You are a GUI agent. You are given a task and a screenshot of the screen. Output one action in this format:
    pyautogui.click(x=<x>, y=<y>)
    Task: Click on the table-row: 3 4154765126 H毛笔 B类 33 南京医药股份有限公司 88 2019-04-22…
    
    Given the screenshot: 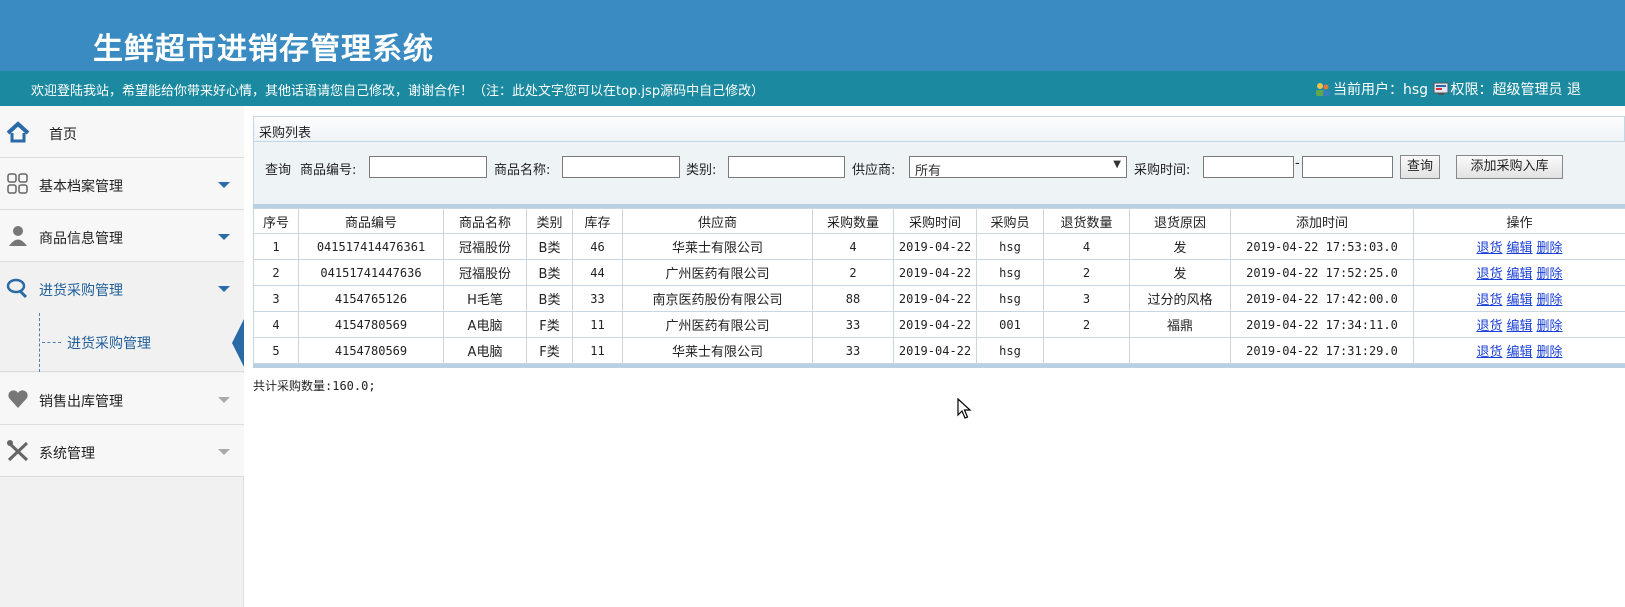 What is the action you would take?
    pyautogui.click(x=939, y=298)
    